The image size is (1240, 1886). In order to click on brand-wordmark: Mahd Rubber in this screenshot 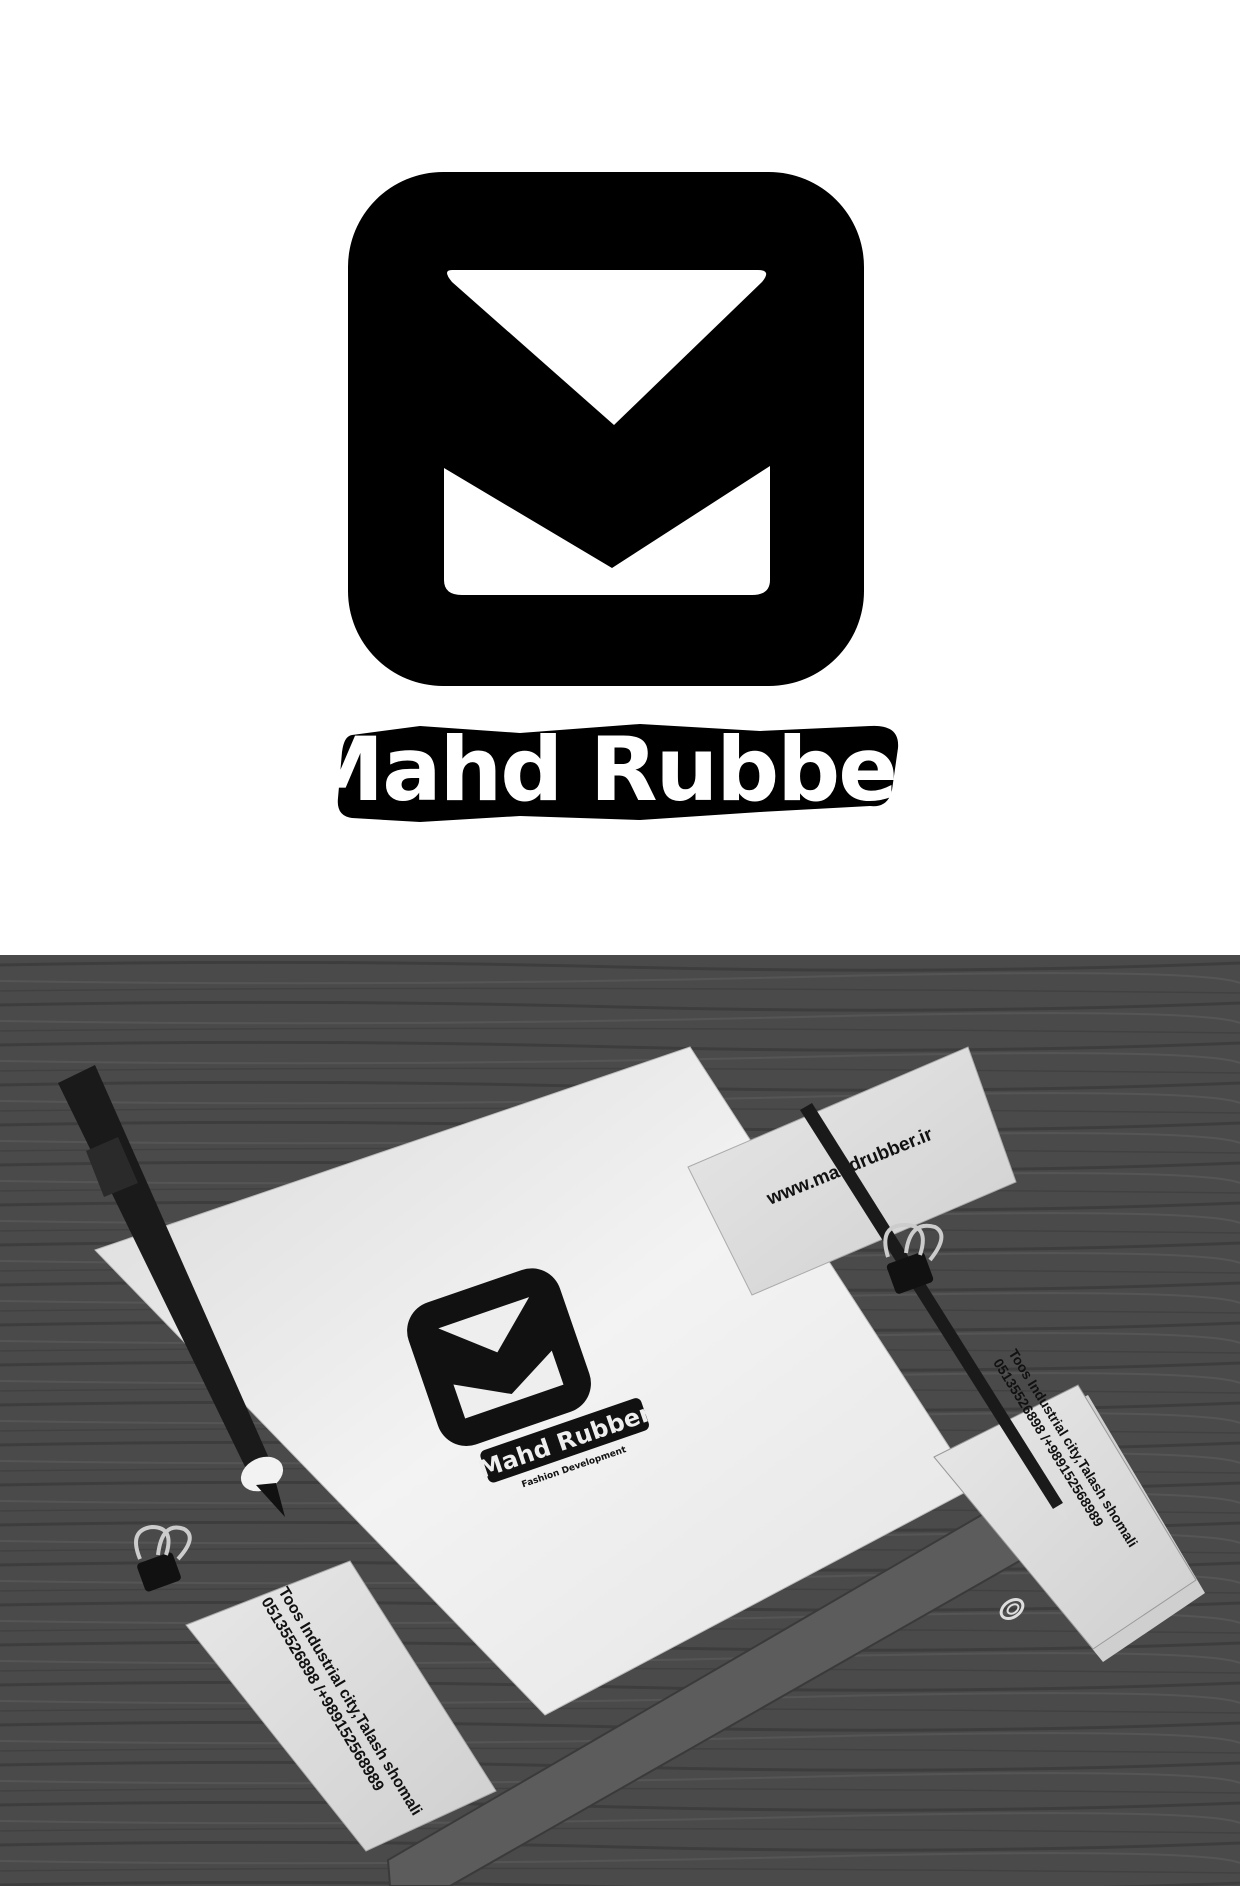, I will do `click(618, 769)`.